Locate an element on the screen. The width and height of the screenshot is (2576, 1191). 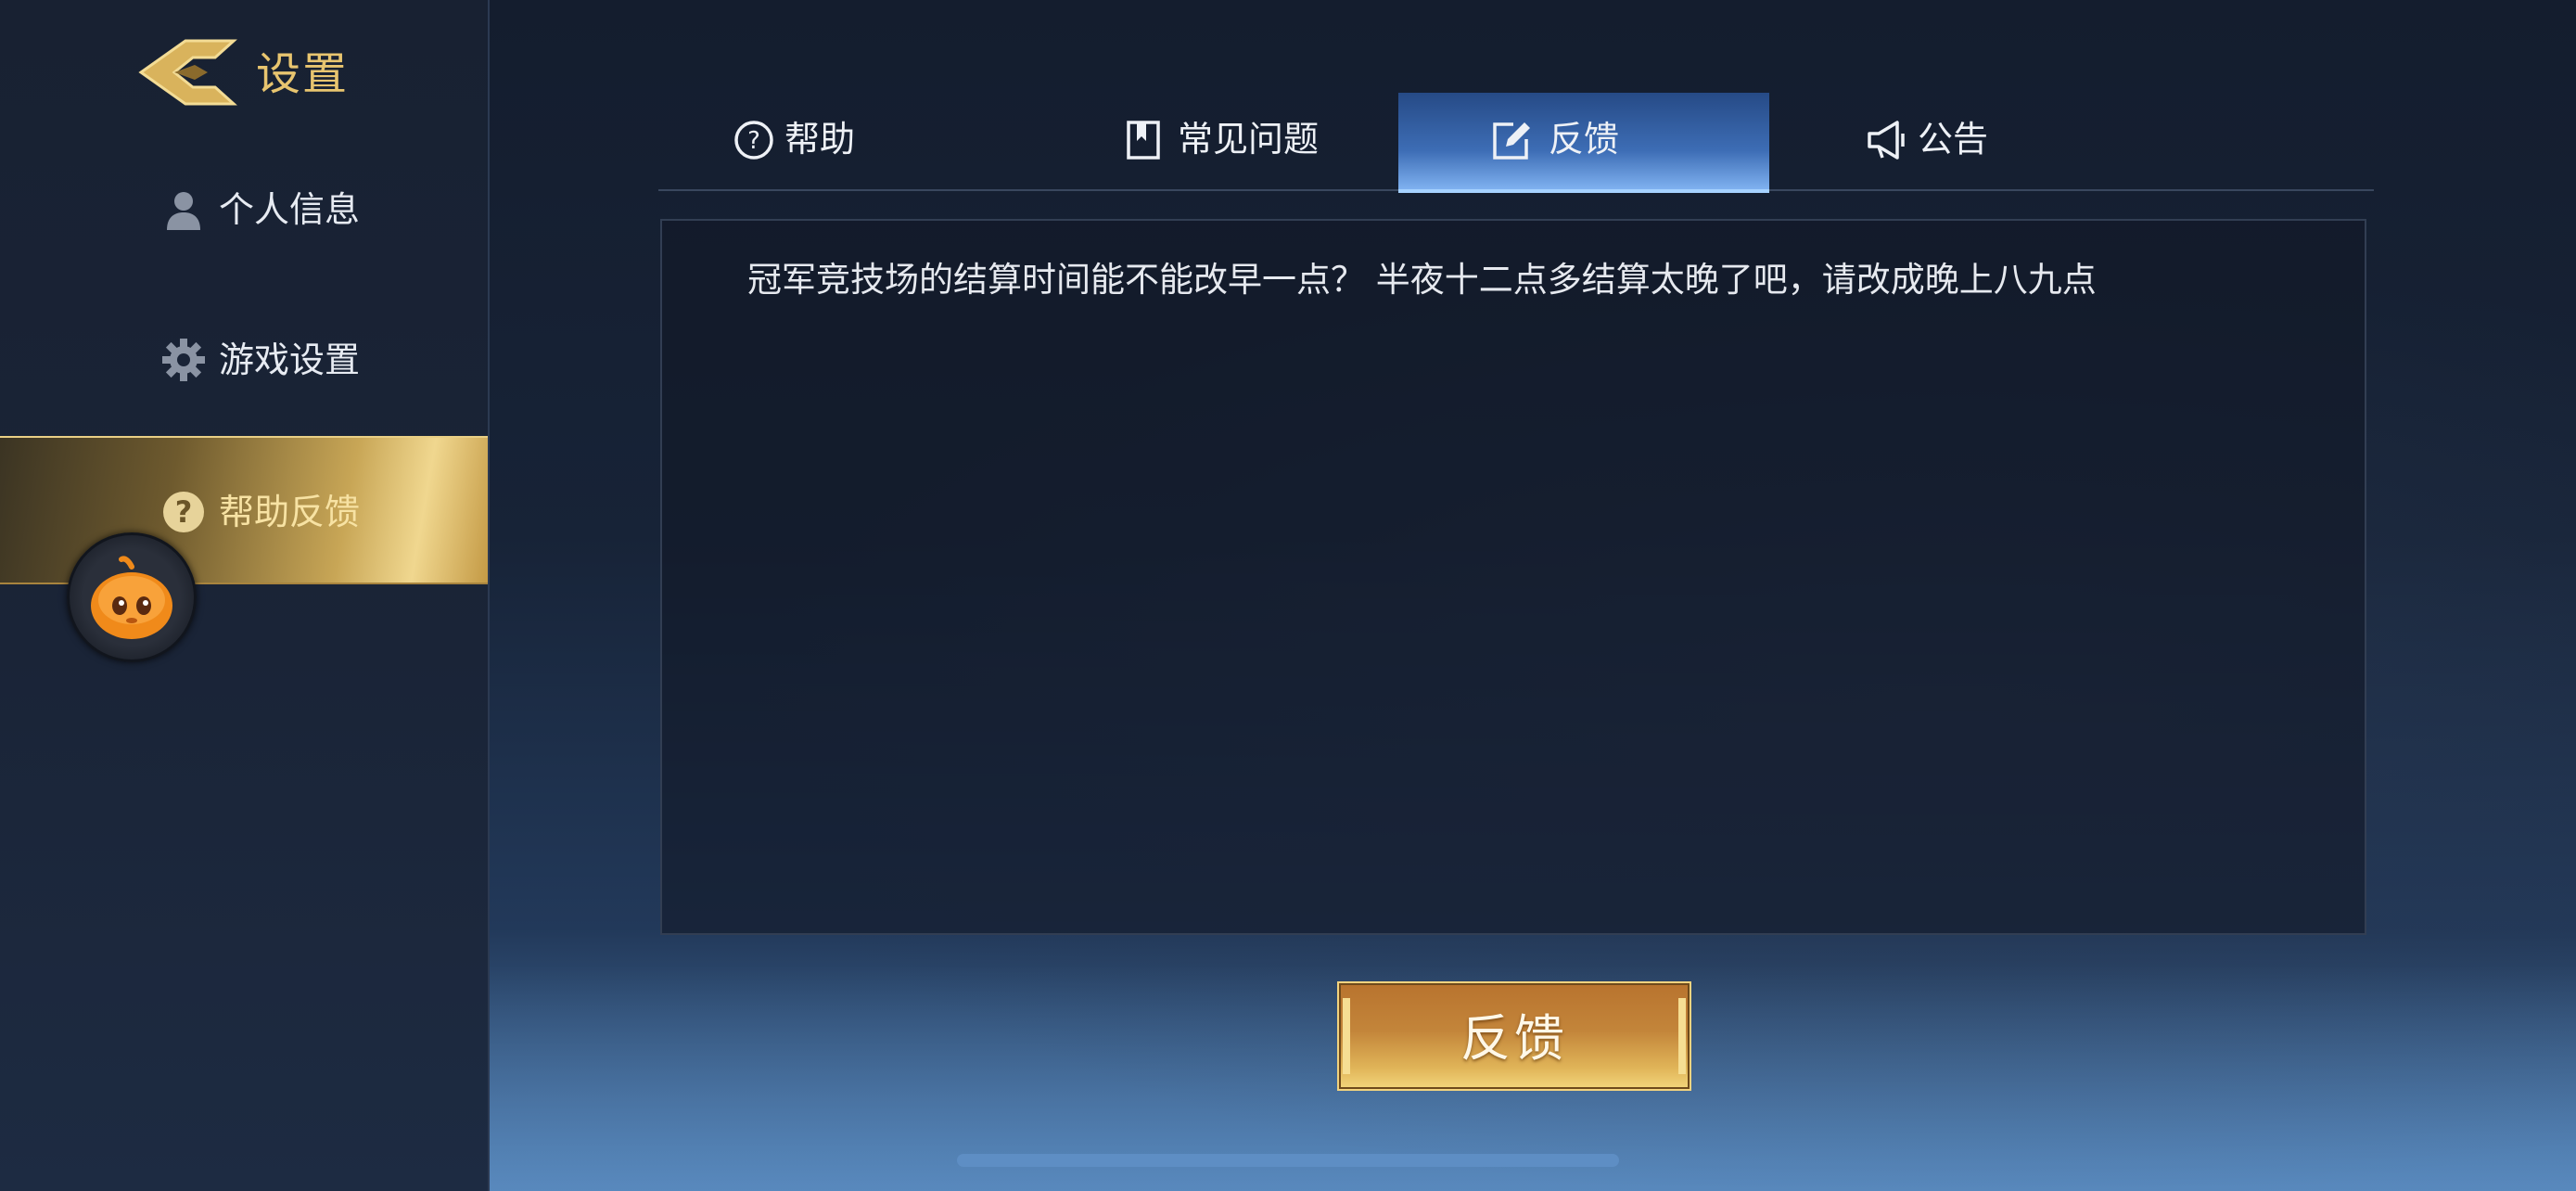
person-icon is located at coordinates (183, 209).